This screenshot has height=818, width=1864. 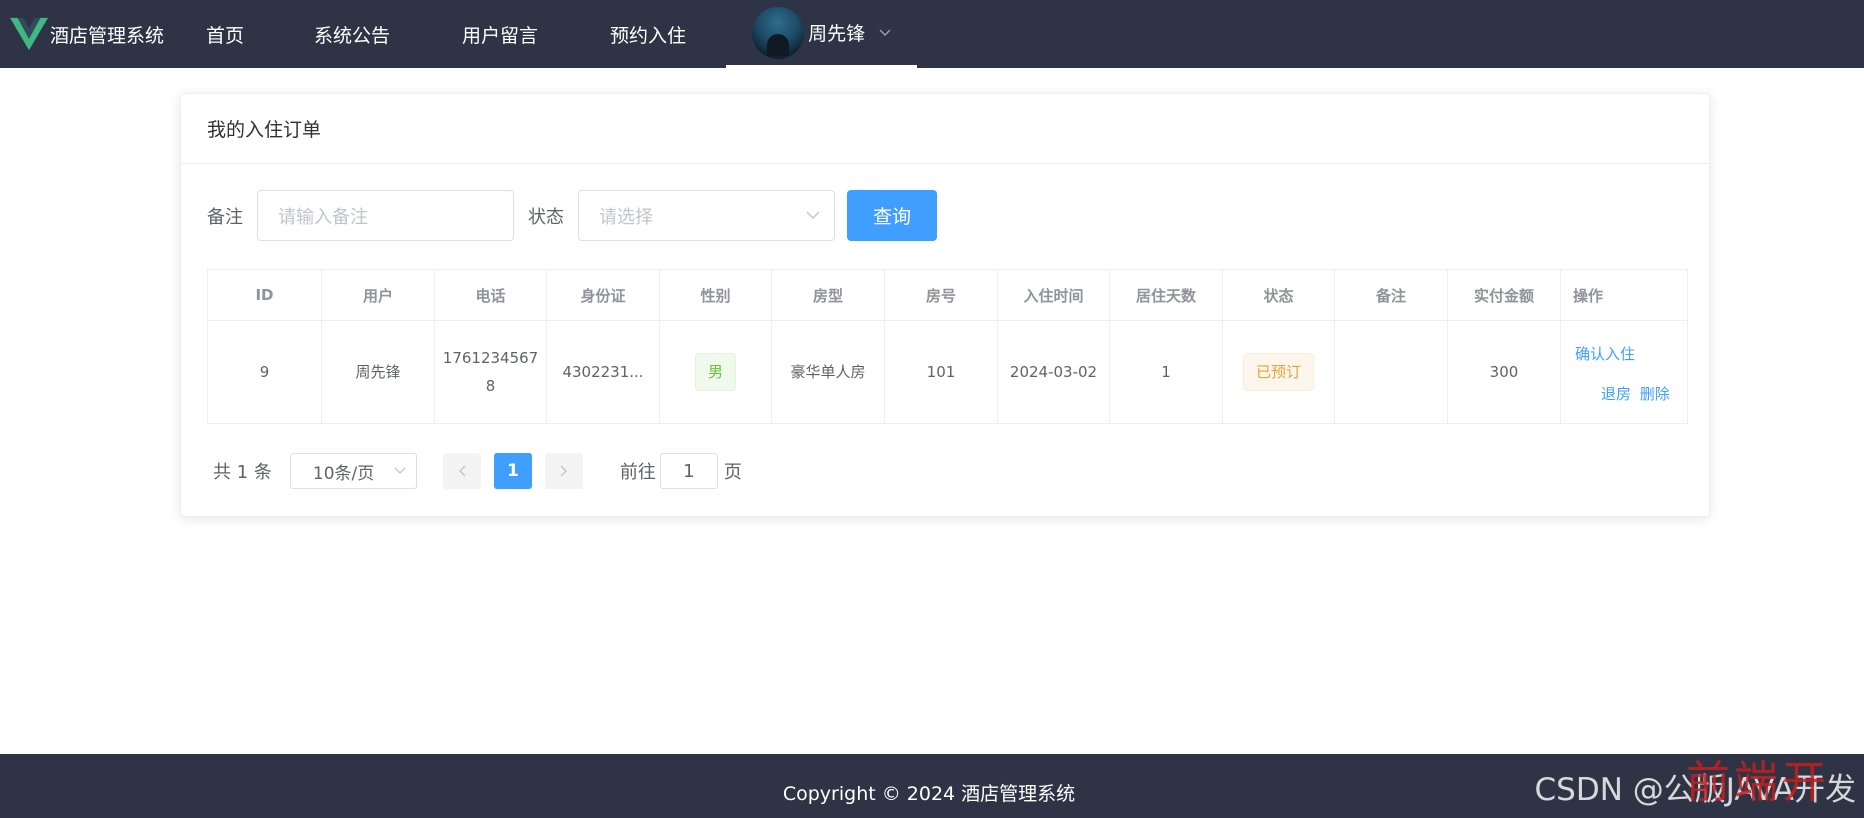 What do you see at coordinates (1624, 372) in the screenshot?
I see `cell-actions: 确认入住 退房 删除` at bounding box center [1624, 372].